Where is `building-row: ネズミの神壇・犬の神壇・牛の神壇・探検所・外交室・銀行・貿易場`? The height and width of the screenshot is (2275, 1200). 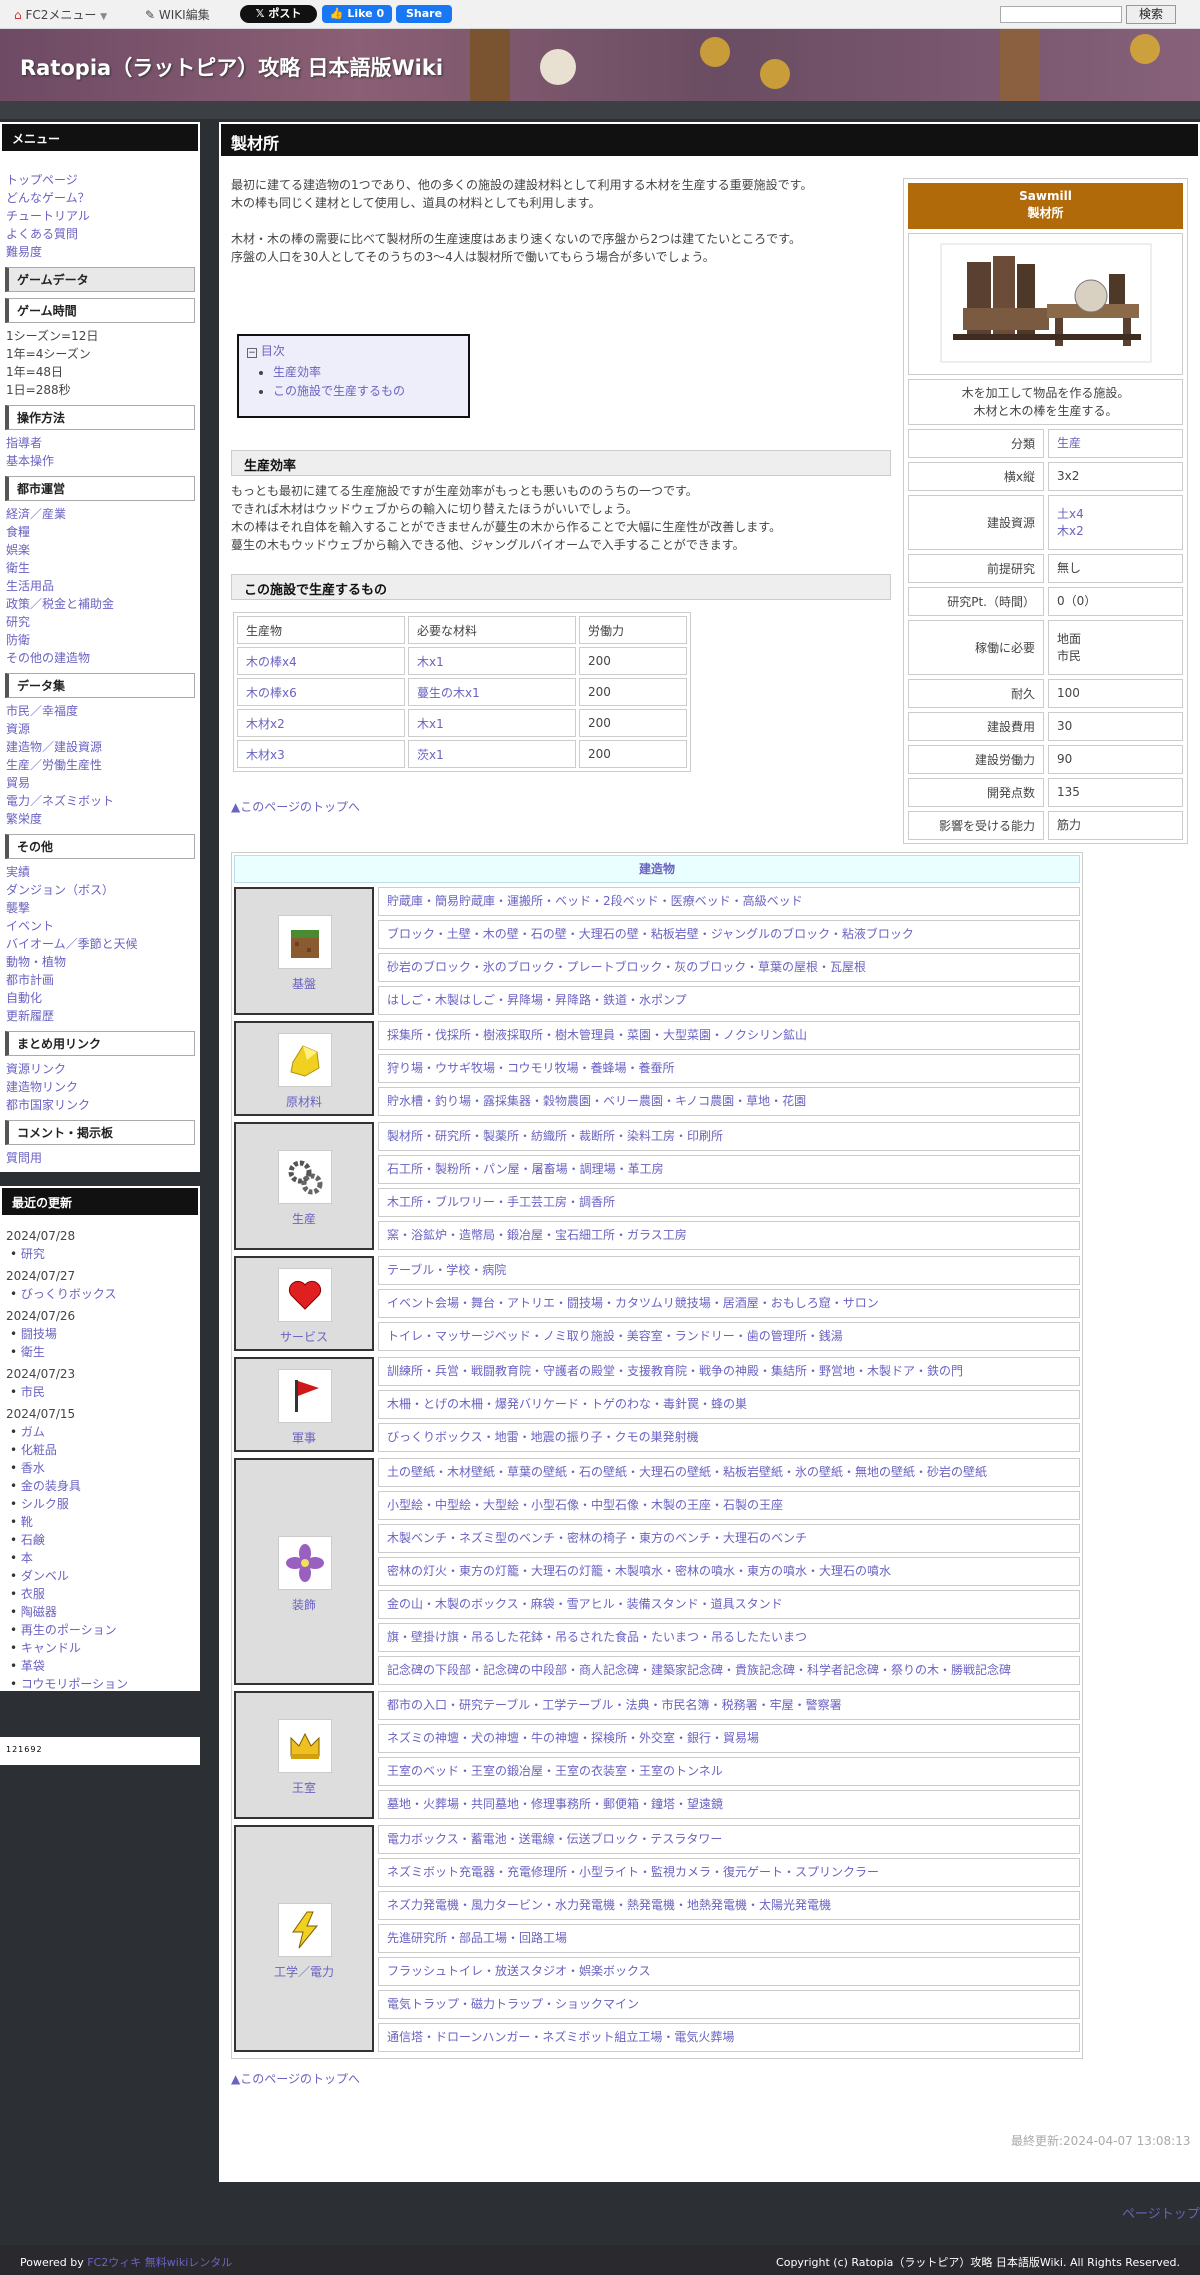 building-row: ネズミの神壇・犬の神壇・牛の神壇・探検所・外交室・銀行・貿易場 is located at coordinates (729, 1738).